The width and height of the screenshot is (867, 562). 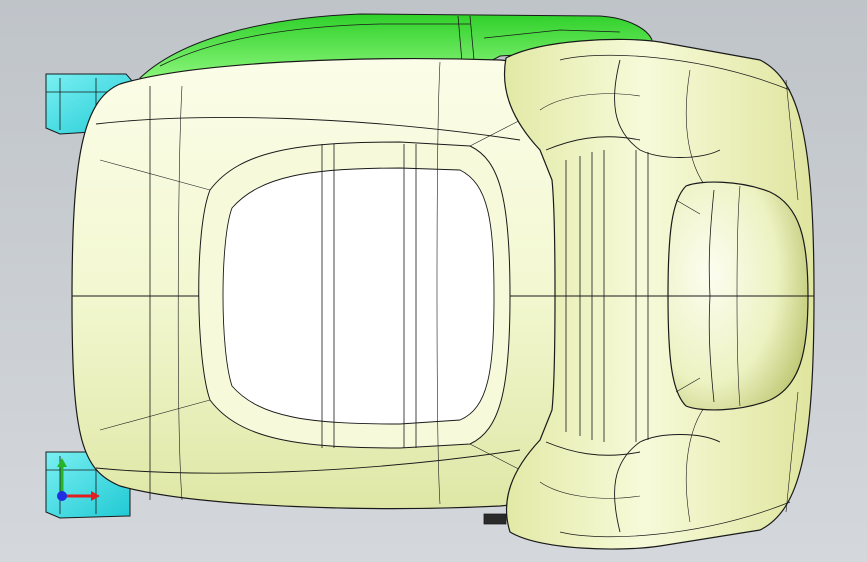 What do you see at coordinates (738, 296) in the screenshot?
I see `headrest` at bounding box center [738, 296].